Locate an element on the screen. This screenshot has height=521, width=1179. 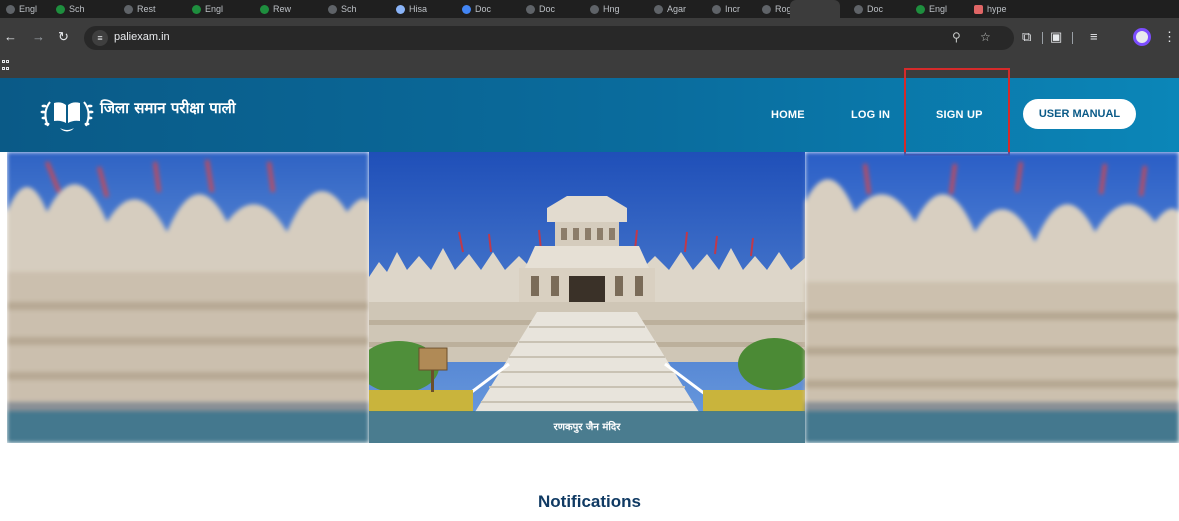
tune-icon: ≡ is located at coordinates (100, 38).